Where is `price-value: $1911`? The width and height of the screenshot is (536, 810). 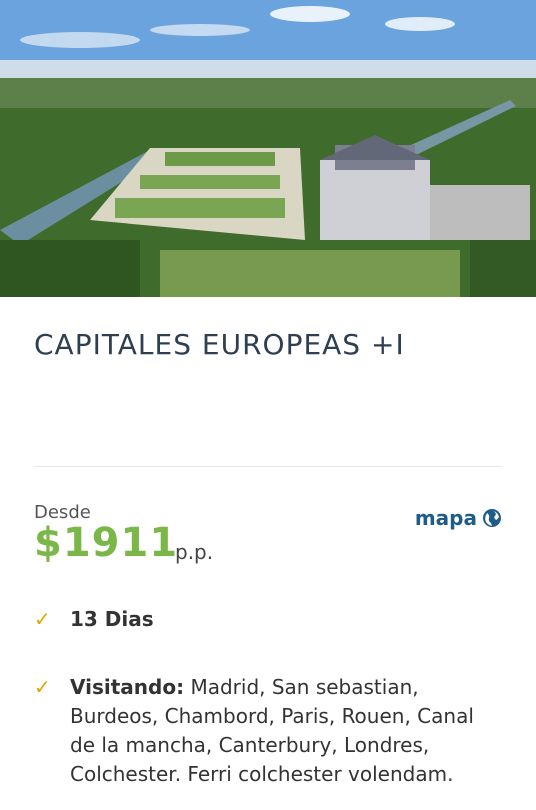
price-value: $1911 is located at coordinates (106, 543).